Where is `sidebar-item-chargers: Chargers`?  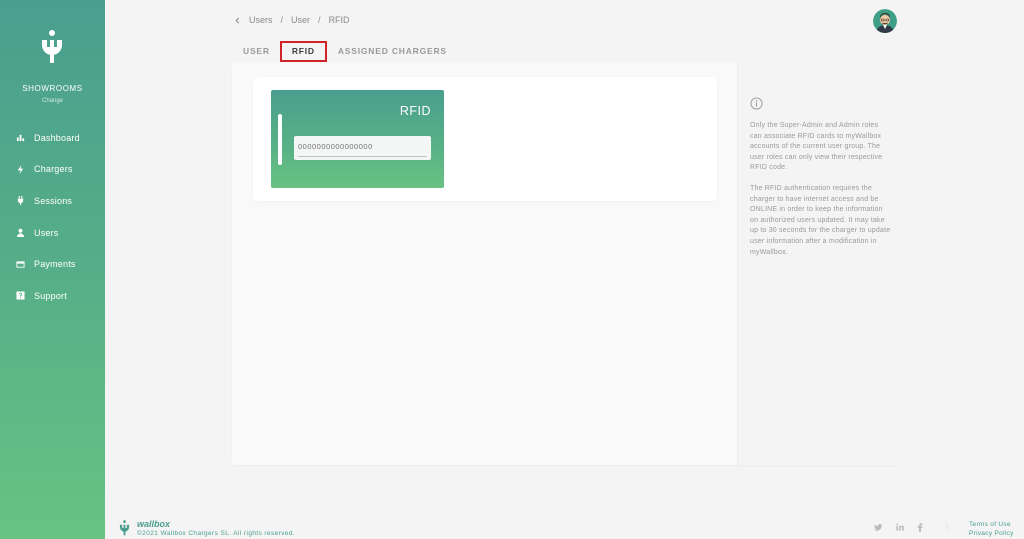
sidebar-item-chargers: Chargers is located at coordinates (52, 170).